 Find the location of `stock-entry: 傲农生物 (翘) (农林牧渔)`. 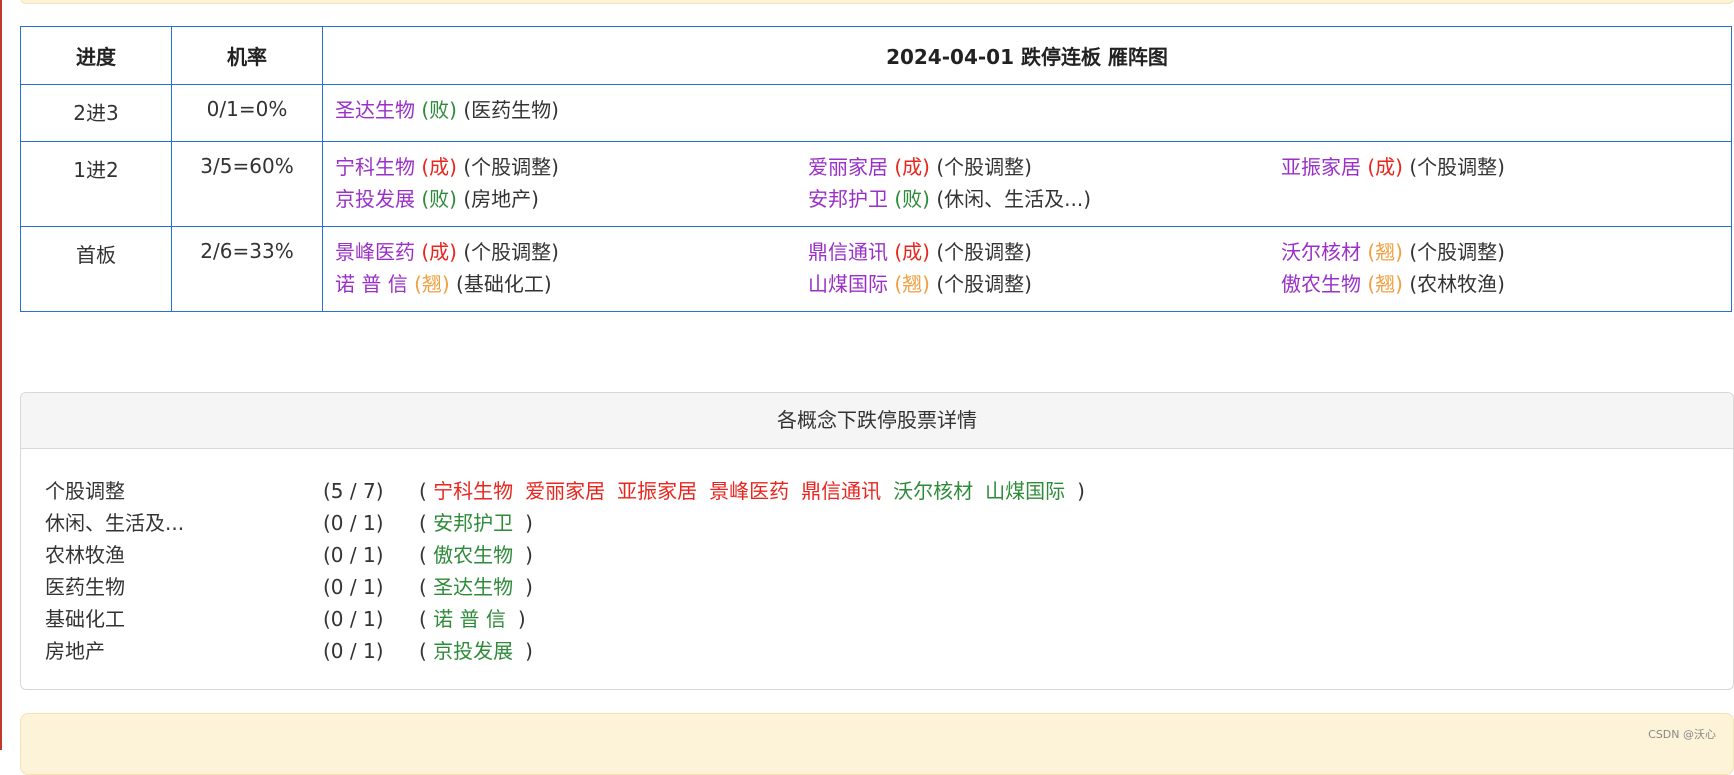

stock-entry: 傲农生物 (翘) (农林牧渔) is located at coordinates (1506, 284).